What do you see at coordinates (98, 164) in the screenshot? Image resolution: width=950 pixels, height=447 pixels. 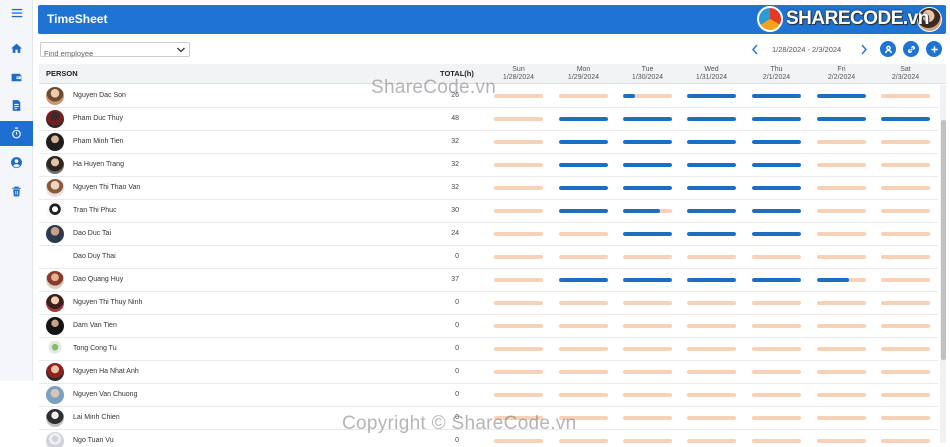 I see `employee-name: Ha Huyen Trang` at bounding box center [98, 164].